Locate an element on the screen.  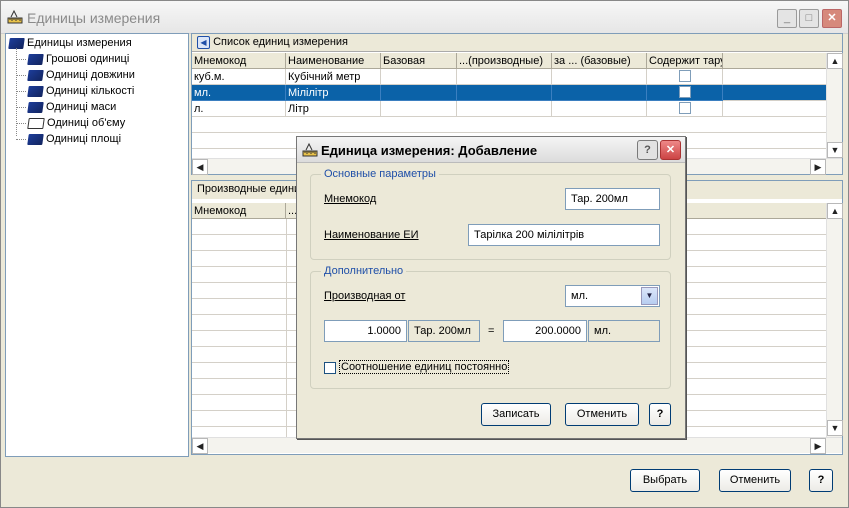
footer-help-button: ? is located at coordinates (821, 480).